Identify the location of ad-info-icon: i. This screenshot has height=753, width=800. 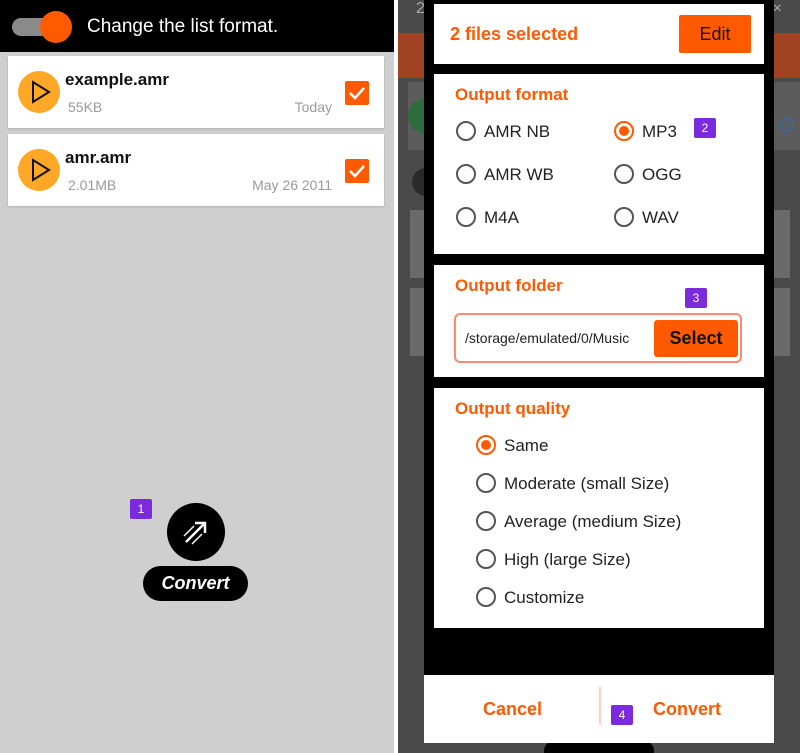
(787, 125).